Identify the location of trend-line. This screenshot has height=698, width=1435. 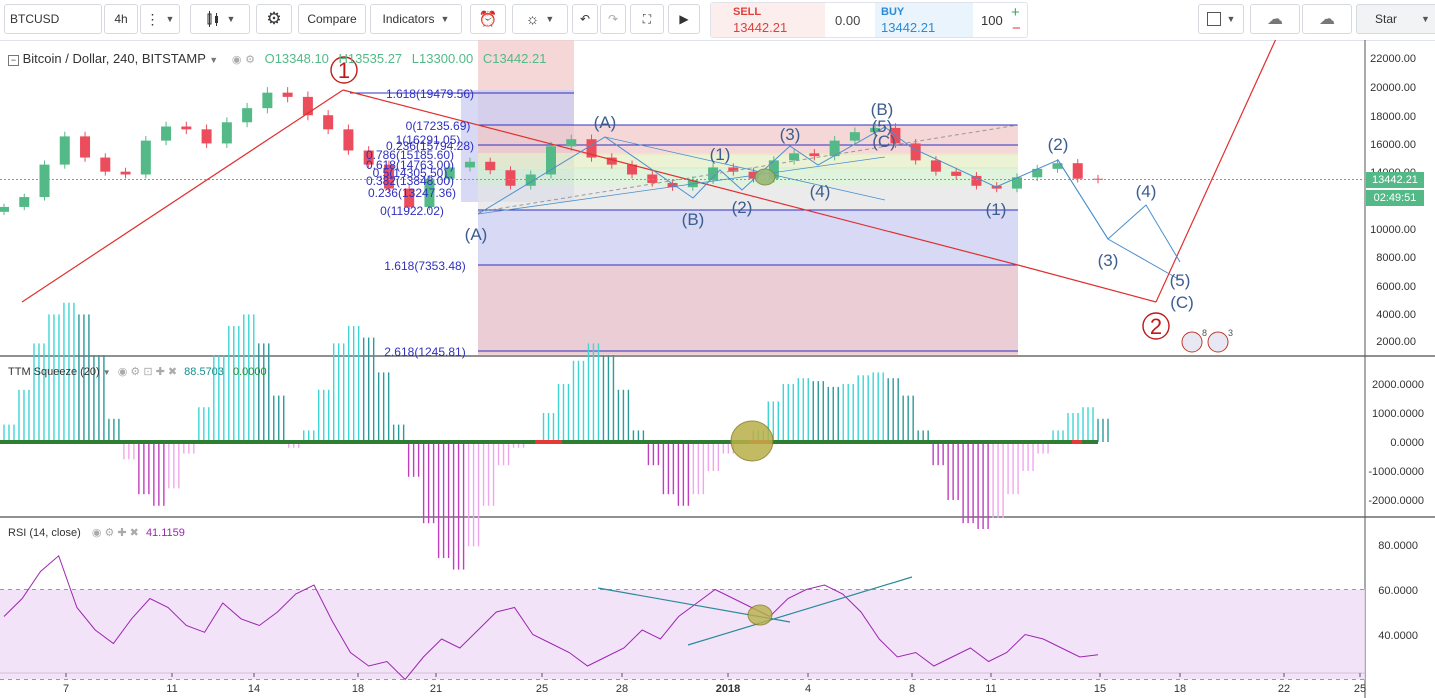
(182, 196).